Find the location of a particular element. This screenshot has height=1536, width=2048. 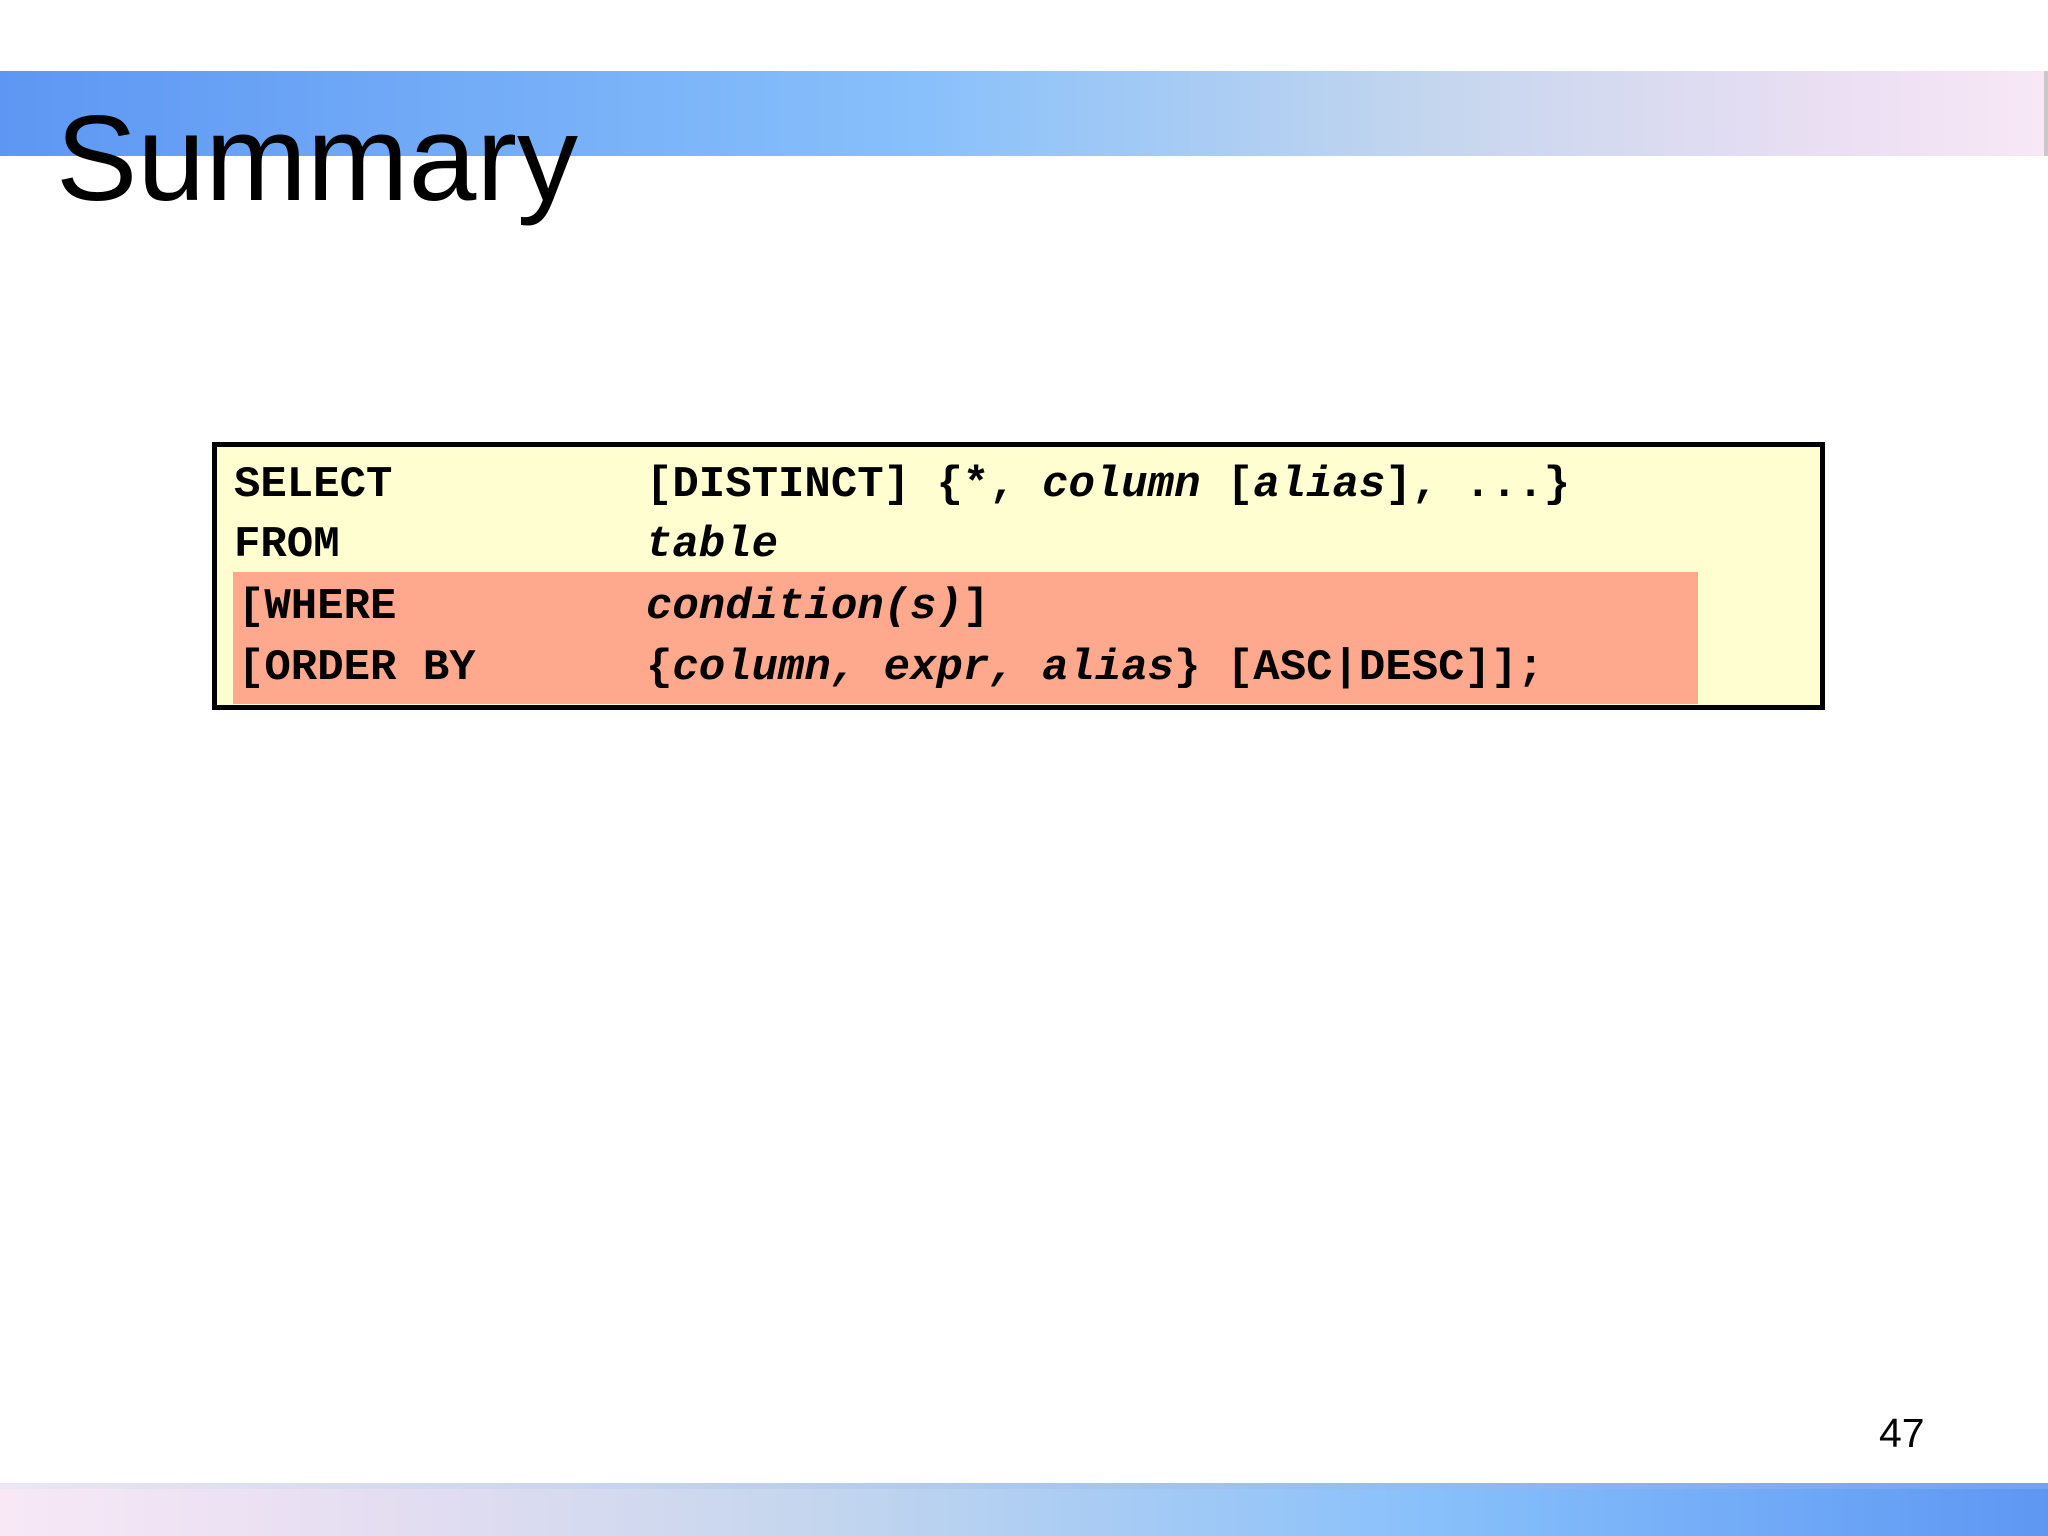

code-fragment: [DISTINCT] {*, is located at coordinates (844, 485).